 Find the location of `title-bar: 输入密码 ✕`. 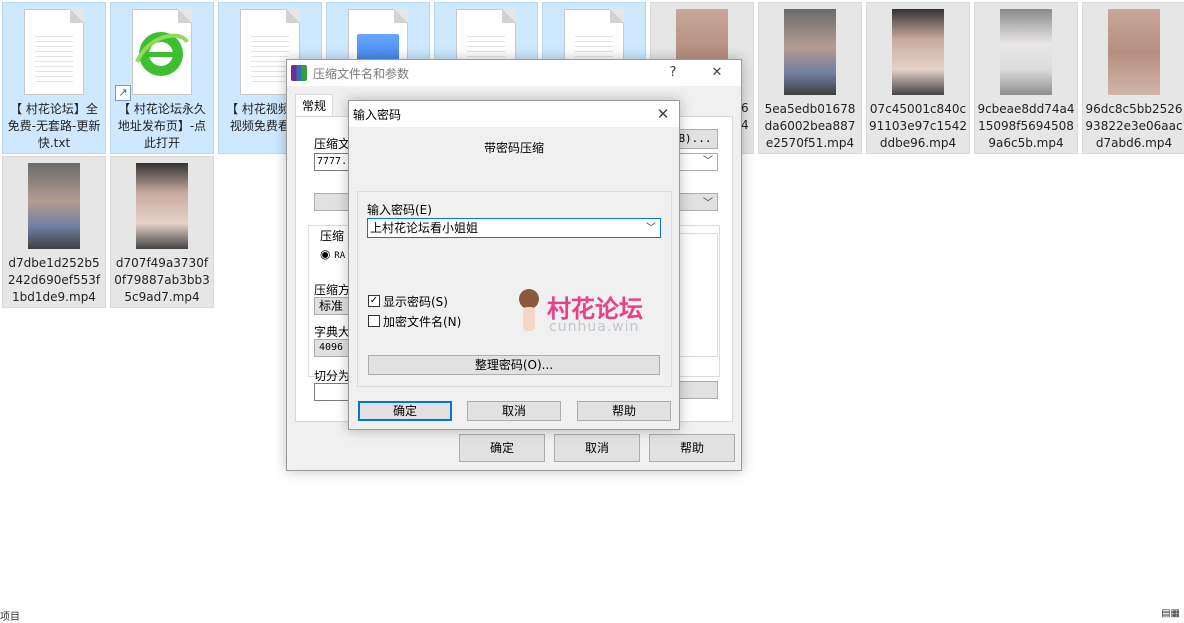

title-bar: 输入密码 ✕ is located at coordinates (514, 114).